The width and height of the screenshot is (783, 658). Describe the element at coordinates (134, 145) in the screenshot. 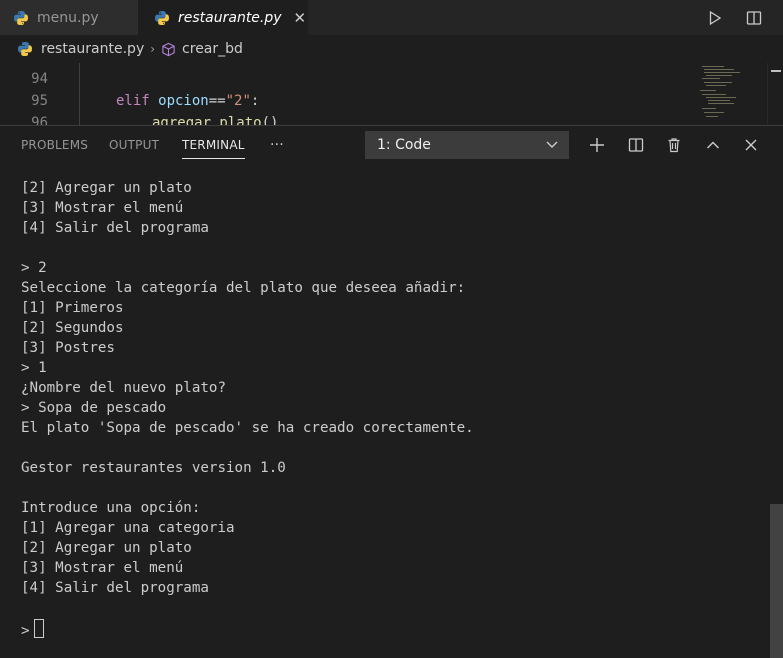

I see `tab-output: OUTPUT` at that location.